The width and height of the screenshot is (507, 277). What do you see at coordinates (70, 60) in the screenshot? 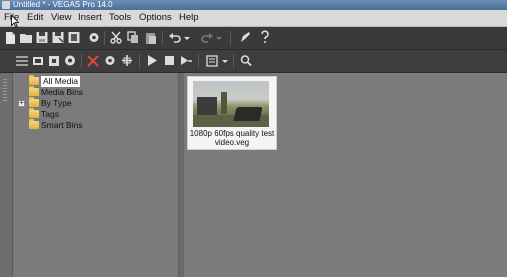
I see `web-icon` at bounding box center [70, 60].